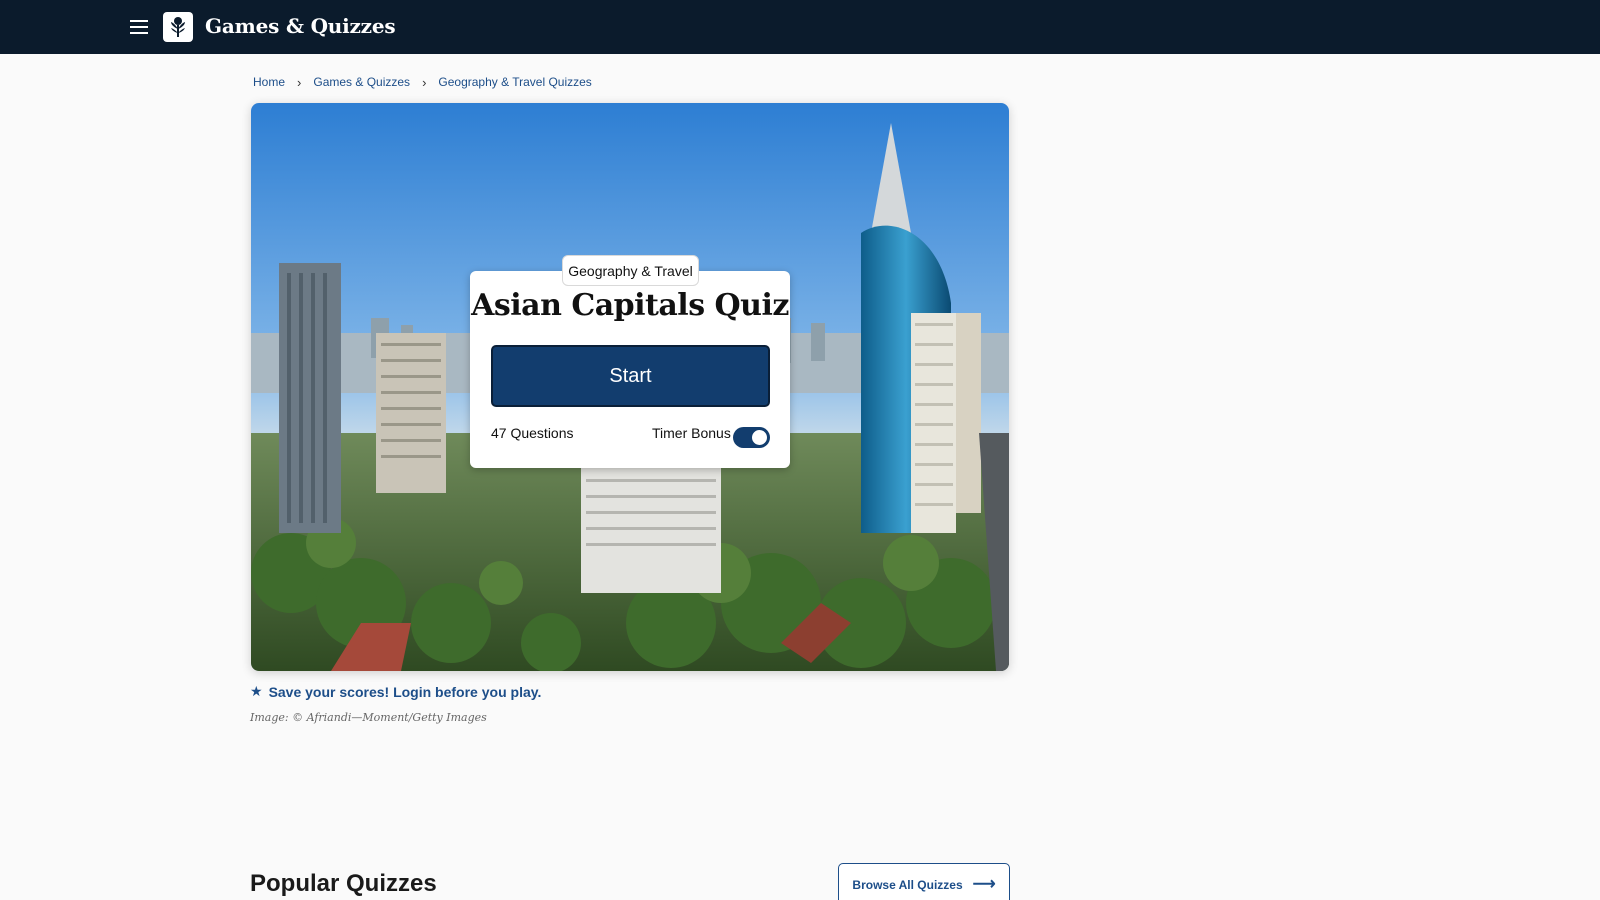 Image resolution: width=1600 pixels, height=900 pixels. What do you see at coordinates (139, 27) in the screenshot?
I see `hamburger-menu-icon` at bounding box center [139, 27].